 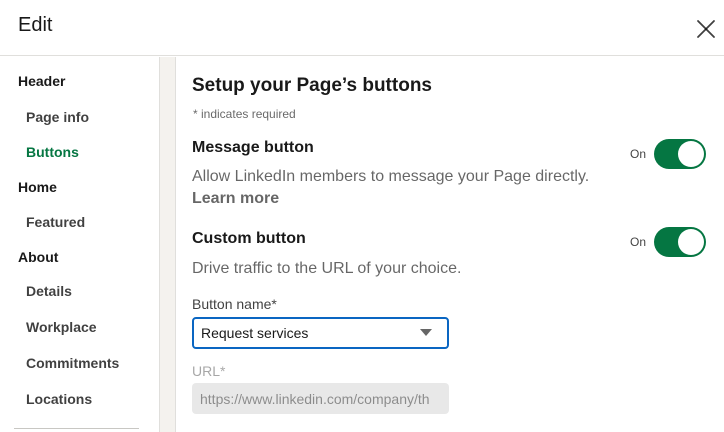 What do you see at coordinates (320, 398) in the screenshot?
I see `url-input` at bounding box center [320, 398].